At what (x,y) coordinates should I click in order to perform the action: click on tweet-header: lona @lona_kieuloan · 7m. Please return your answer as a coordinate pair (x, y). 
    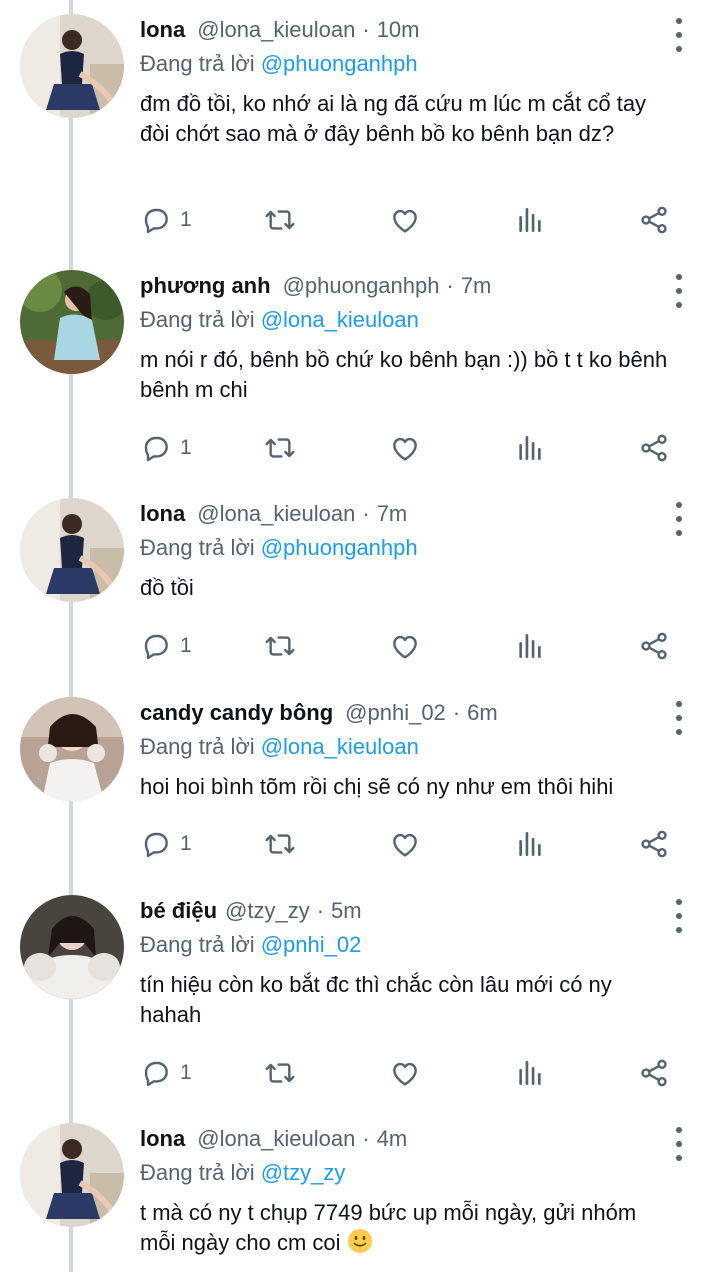
    Looking at the image, I should click on (274, 514).